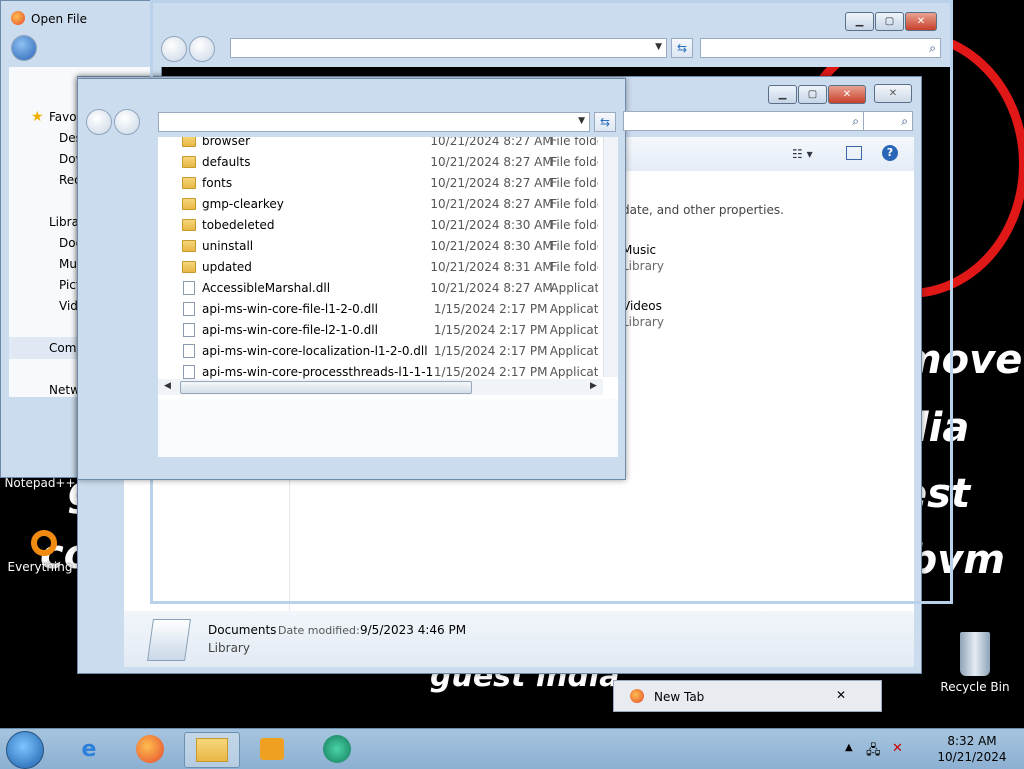 The height and width of the screenshot is (769, 1024). What do you see at coordinates (841, 695) in the screenshot?
I see `tab-close-button: ✕` at bounding box center [841, 695].